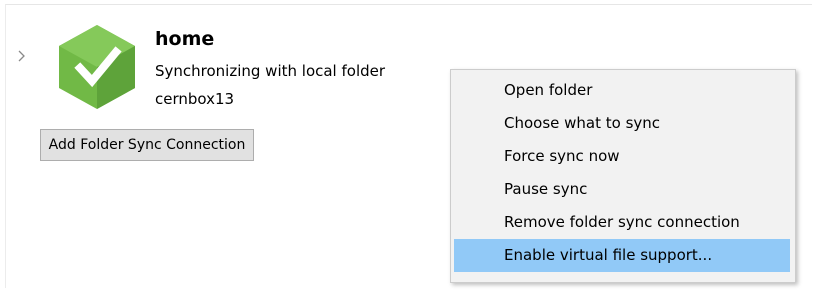 This screenshot has width=814, height=291. What do you see at coordinates (22, 56) in the screenshot?
I see `chevron-right-icon` at bounding box center [22, 56].